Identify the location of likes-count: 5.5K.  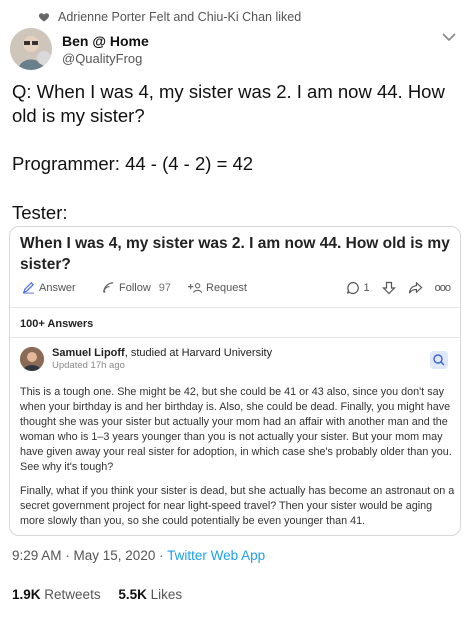
(132, 594).